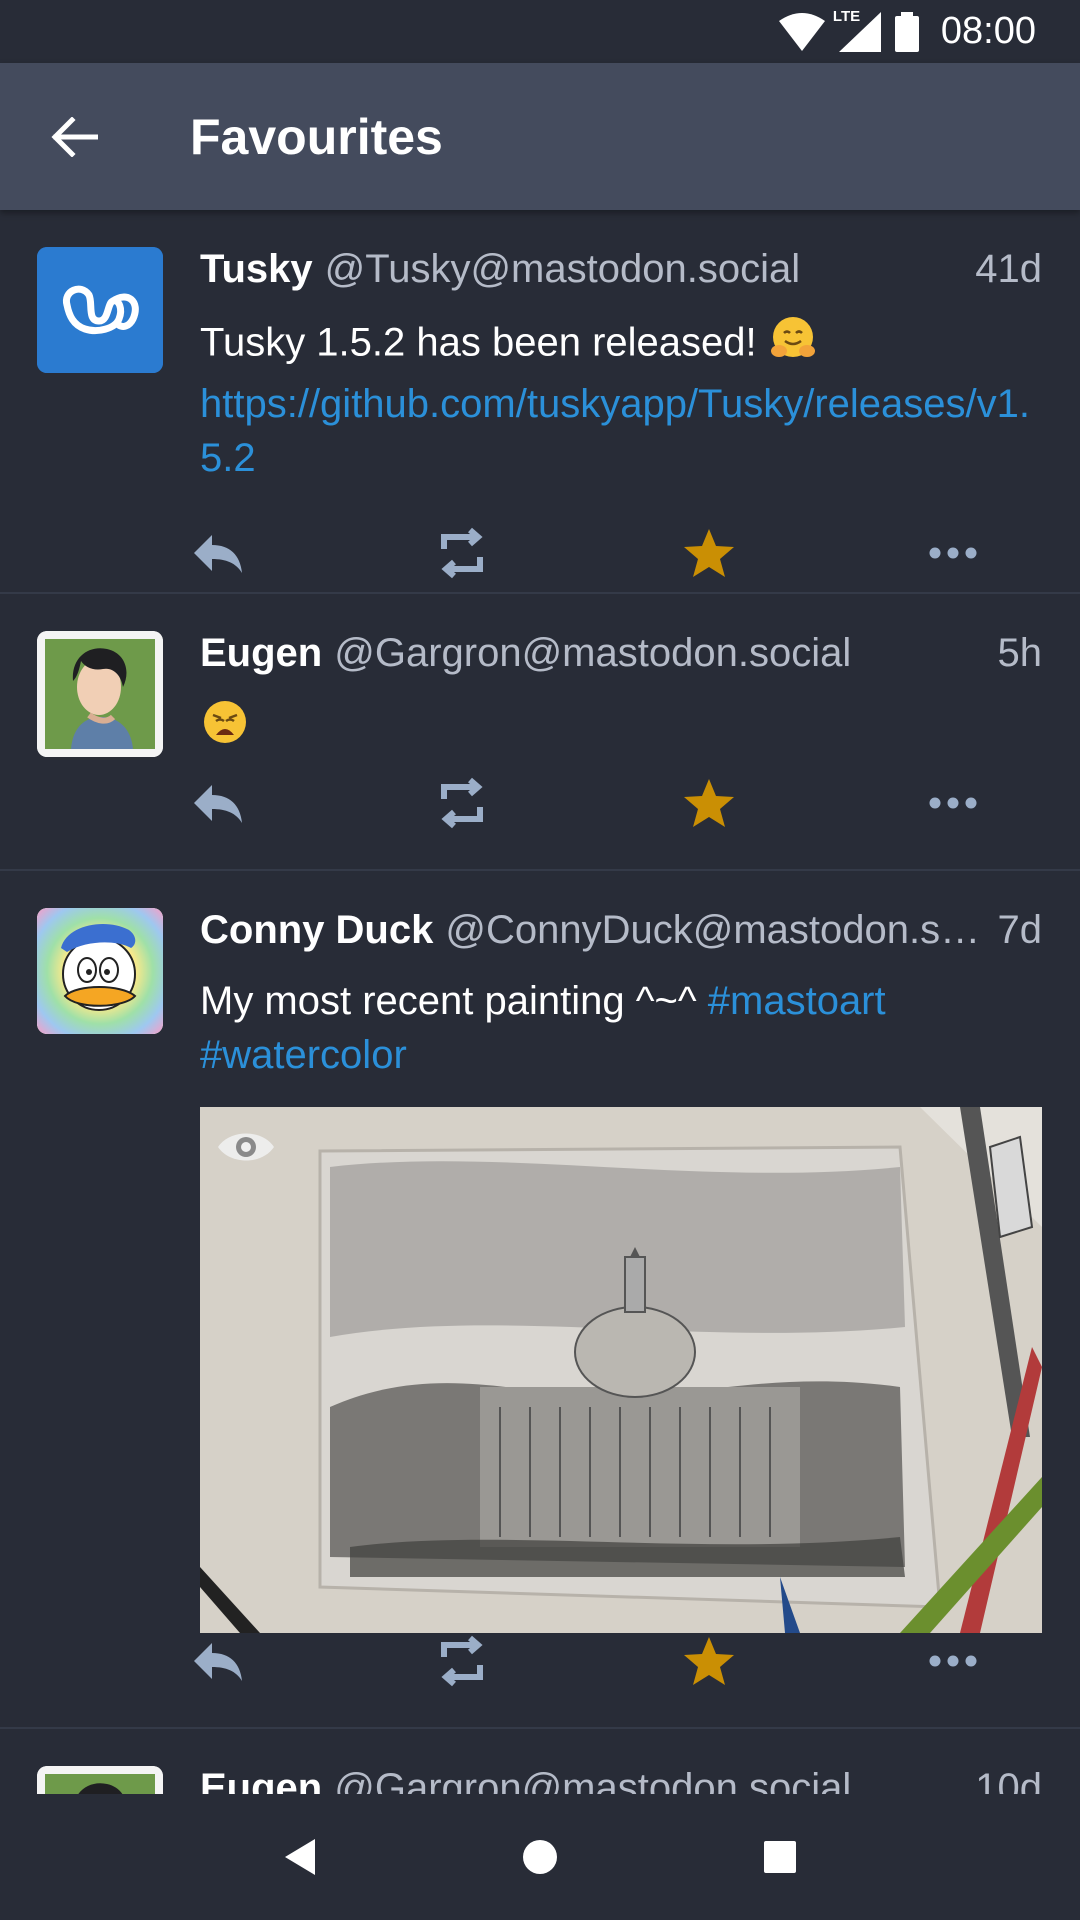 This screenshot has height=1920, width=1080. Describe the element at coordinates (256, 269) in the screenshot. I see `display-name: Tusky` at that location.